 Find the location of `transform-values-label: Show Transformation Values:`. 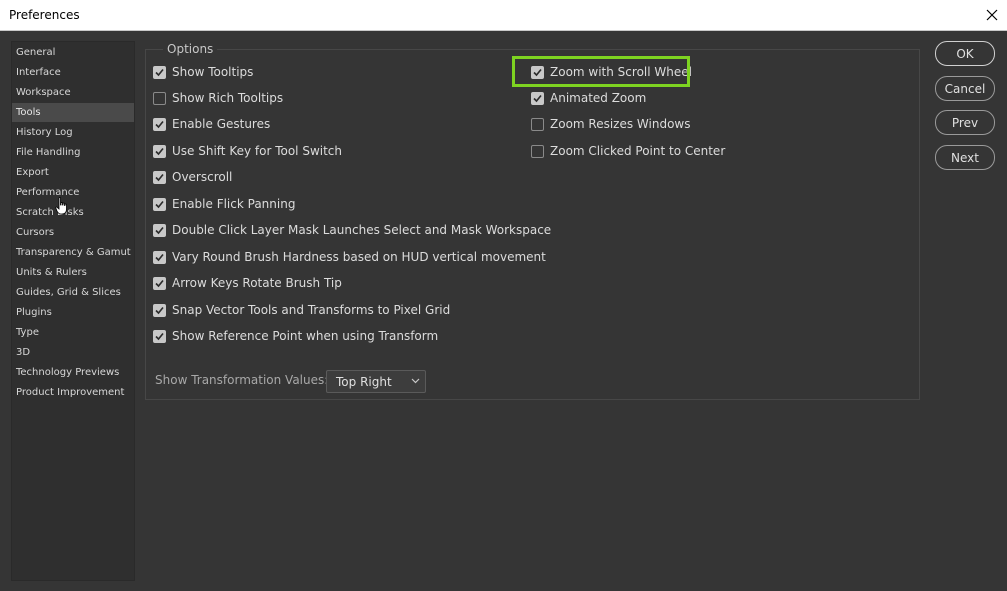

transform-values-label: Show Transformation Values: is located at coordinates (242, 380).